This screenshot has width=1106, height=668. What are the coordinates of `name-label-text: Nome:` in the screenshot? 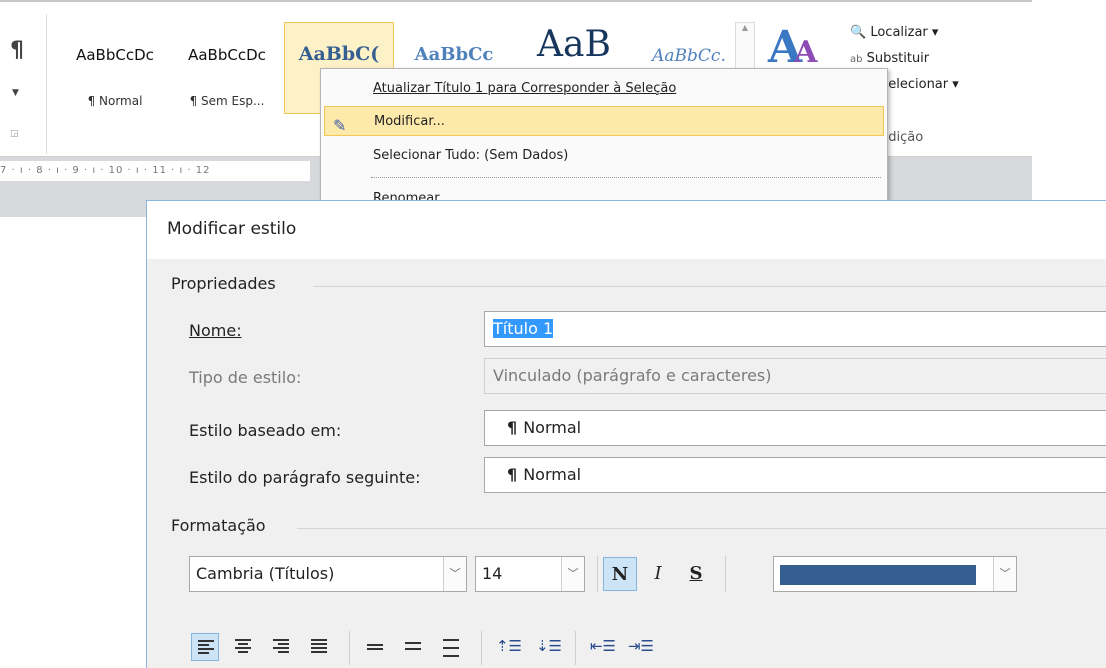 It's located at (215, 330).